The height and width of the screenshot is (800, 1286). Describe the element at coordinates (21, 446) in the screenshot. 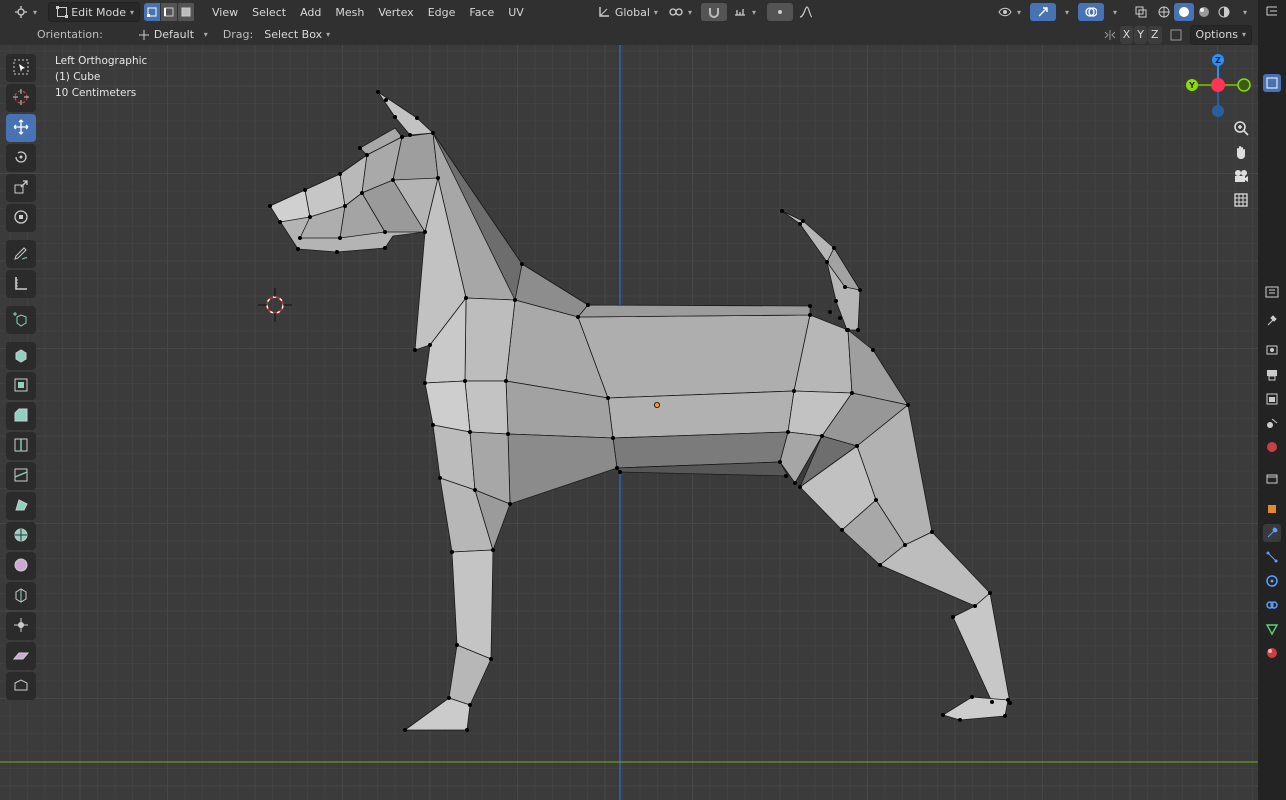

I see `tool-loop-cut` at that location.